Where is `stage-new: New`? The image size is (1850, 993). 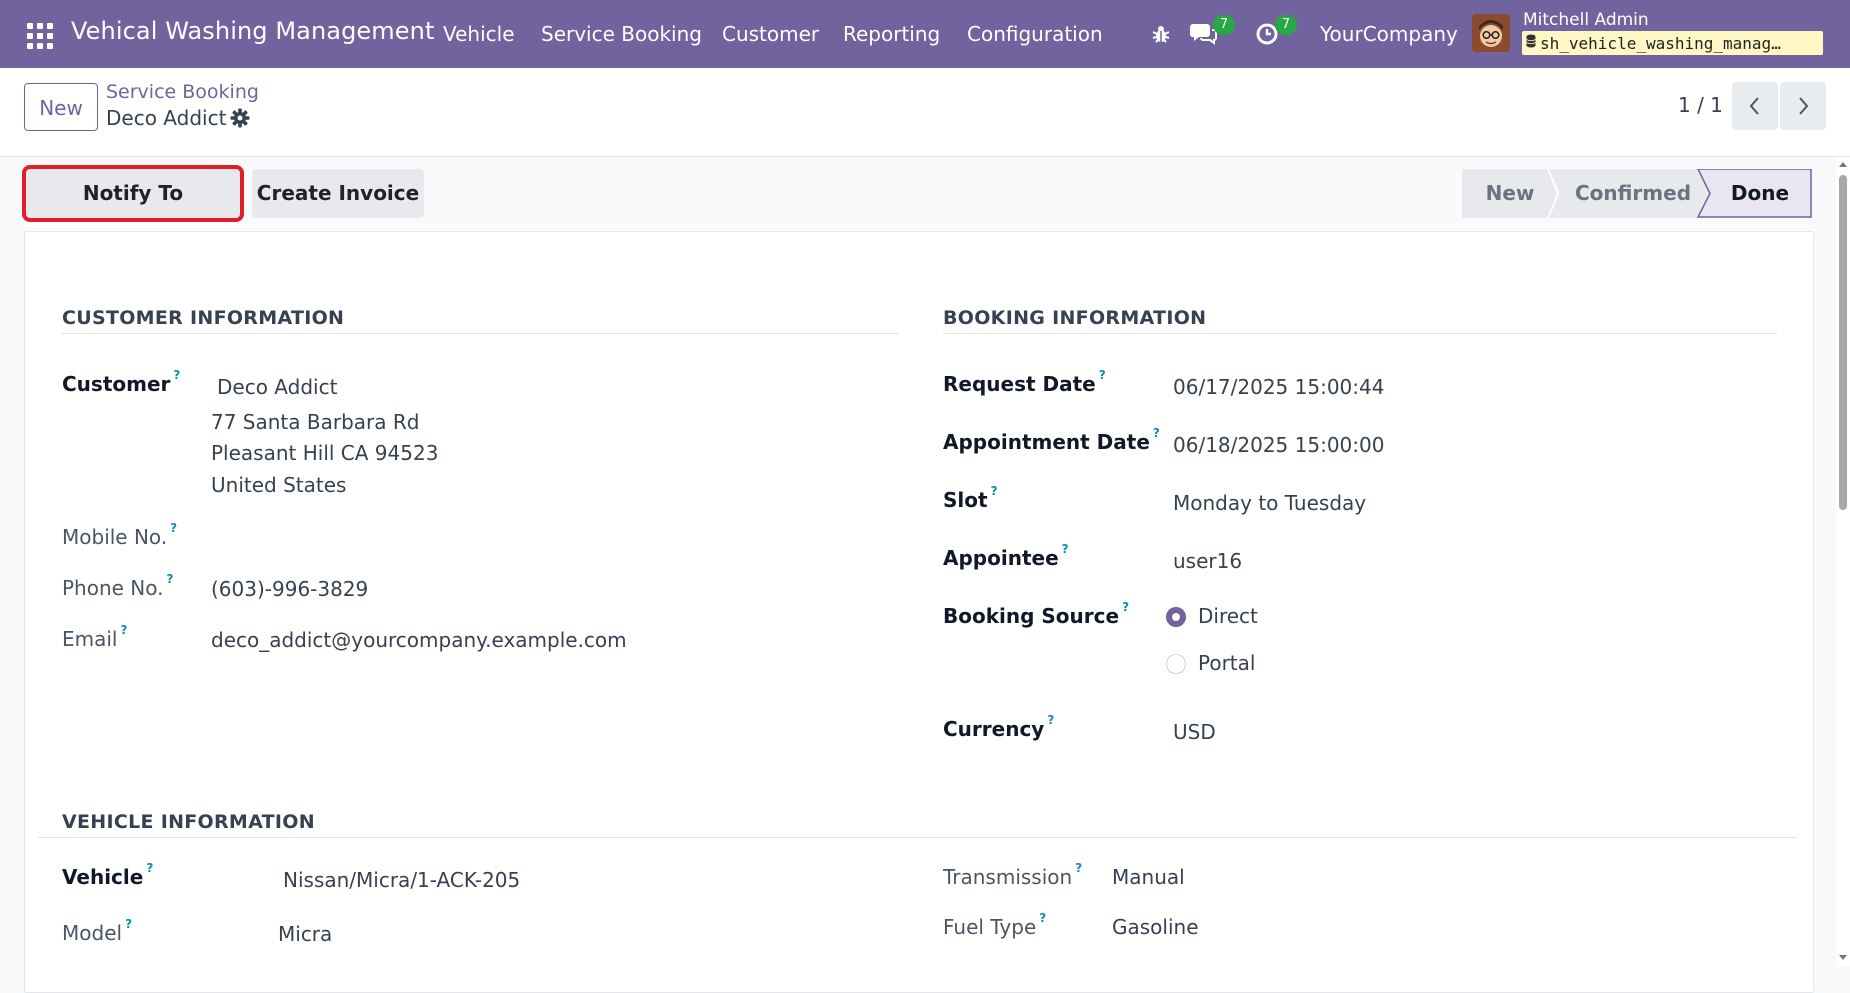
stage-new: New is located at coordinates (1510, 193).